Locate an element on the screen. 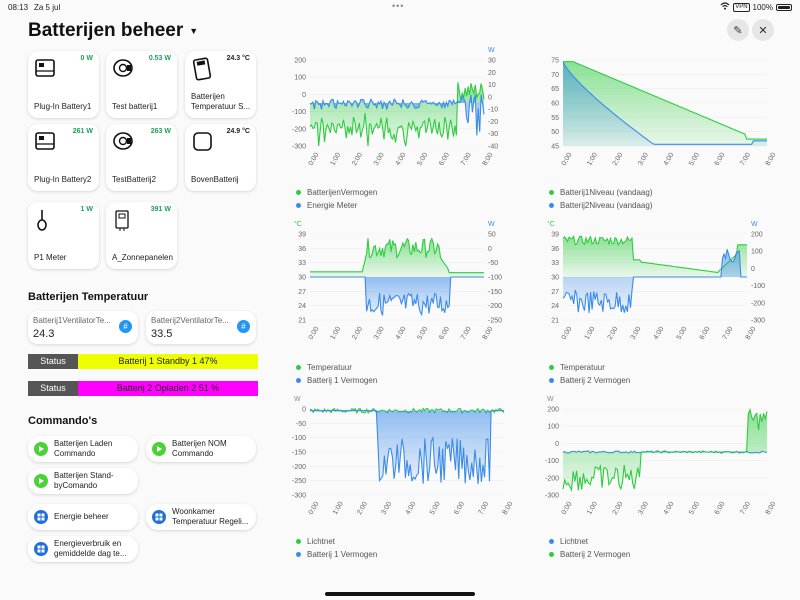 Image resolution: width=800 pixels, height=600 pixels. y-tick-label: -50 is located at coordinates (301, 424).